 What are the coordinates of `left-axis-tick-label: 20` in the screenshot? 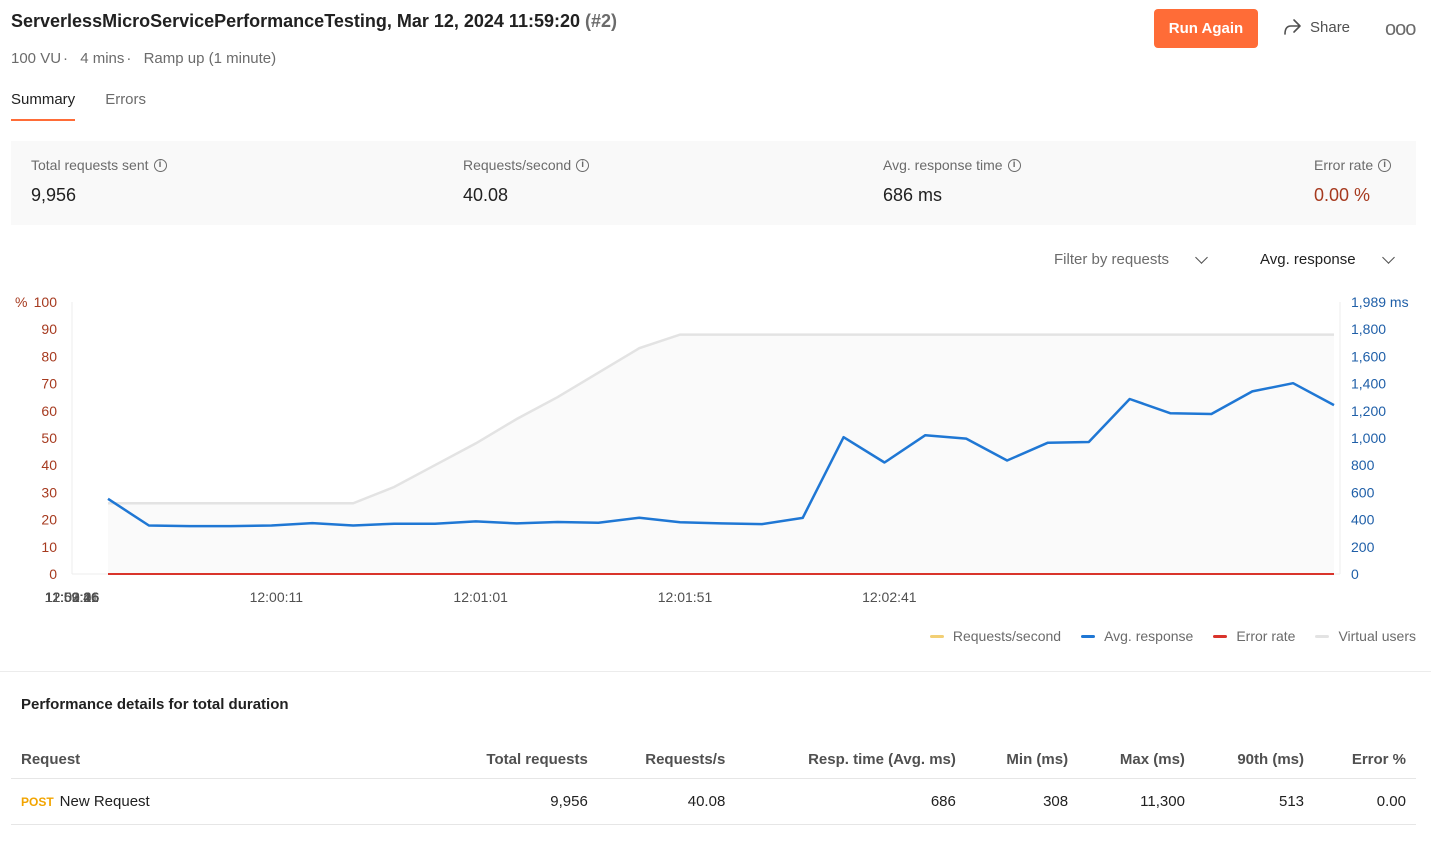 It's located at (49, 520).